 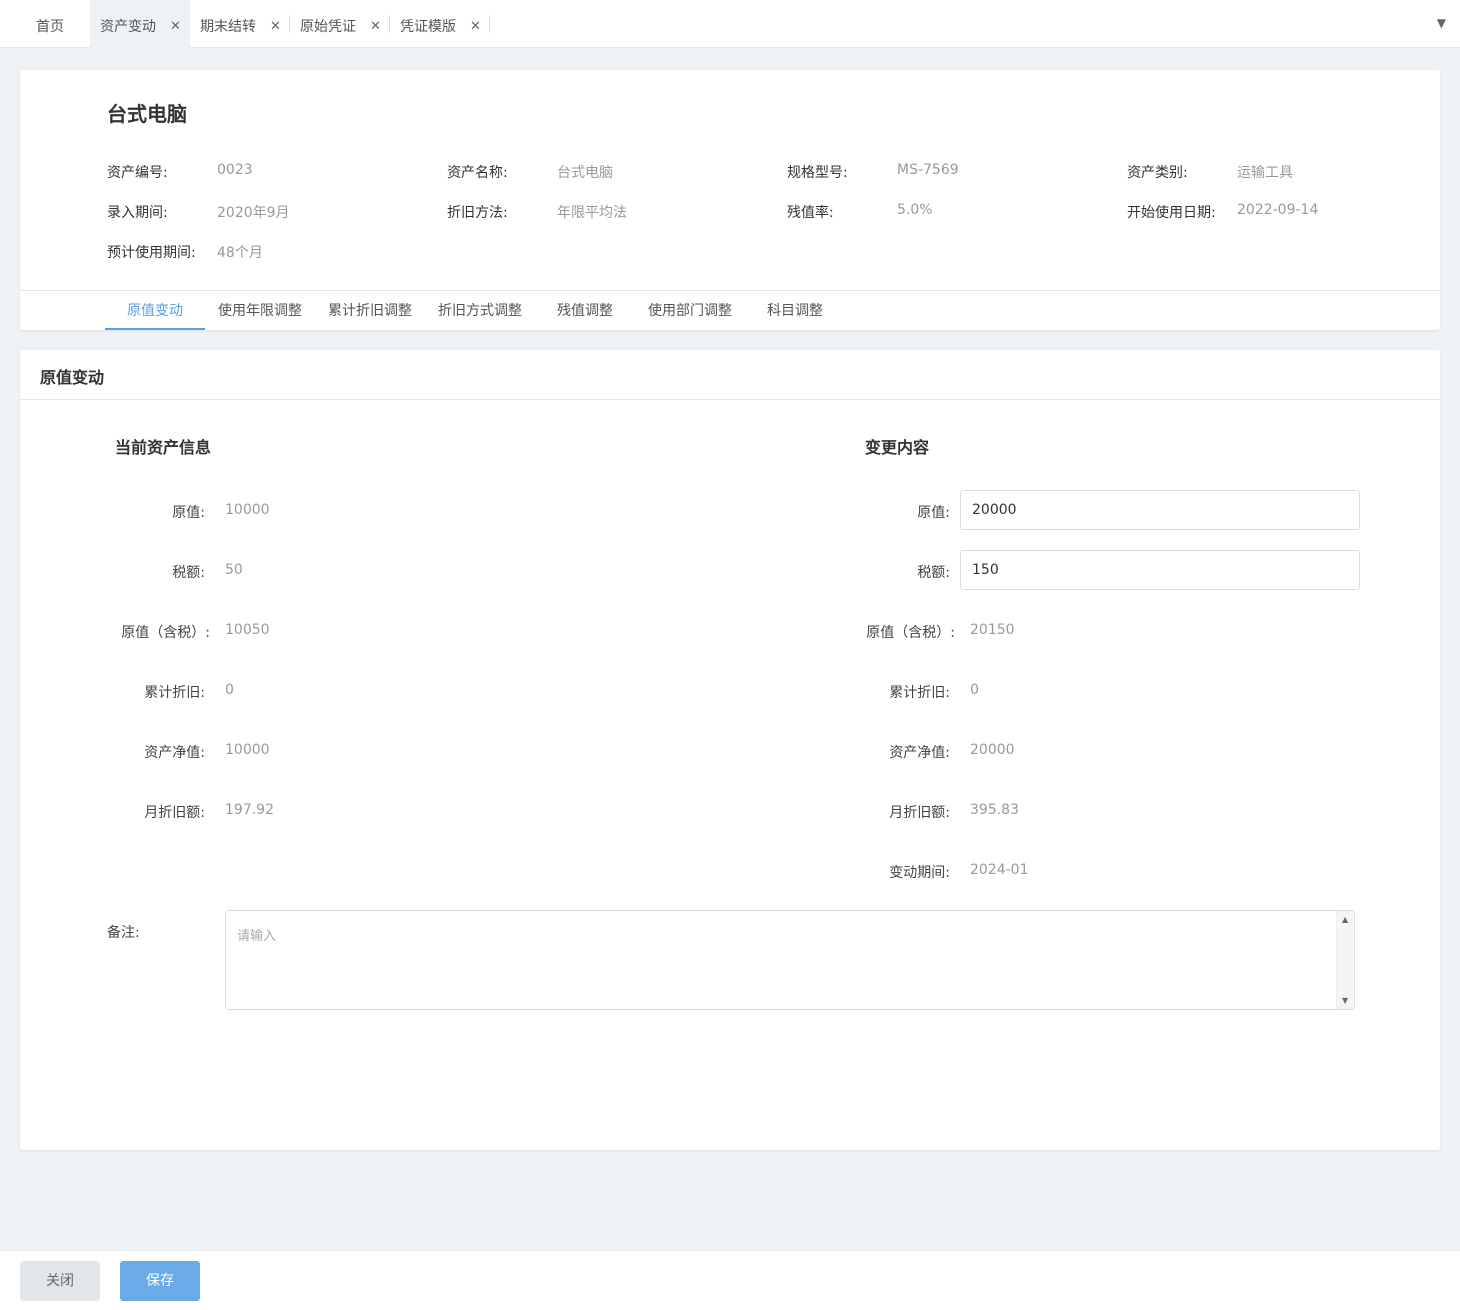 What do you see at coordinates (260, 315) in the screenshot?
I see `subtab-useful-life: 使用年限调整` at bounding box center [260, 315].